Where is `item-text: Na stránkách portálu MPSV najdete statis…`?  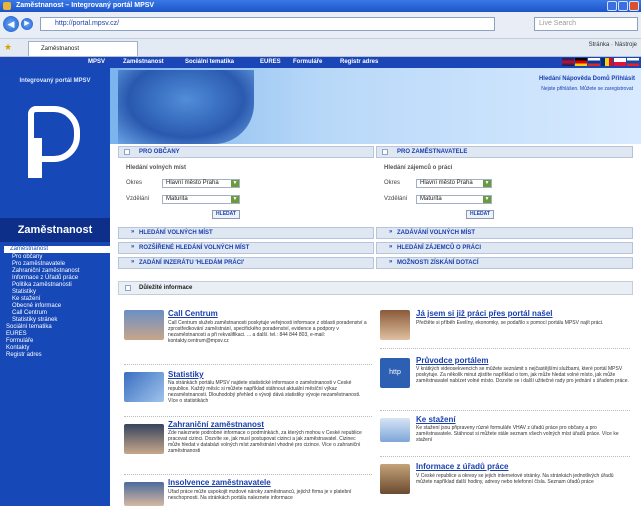 item-text: Na stránkách portálu MPSV najdete statis… is located at coordinates (264, 392).